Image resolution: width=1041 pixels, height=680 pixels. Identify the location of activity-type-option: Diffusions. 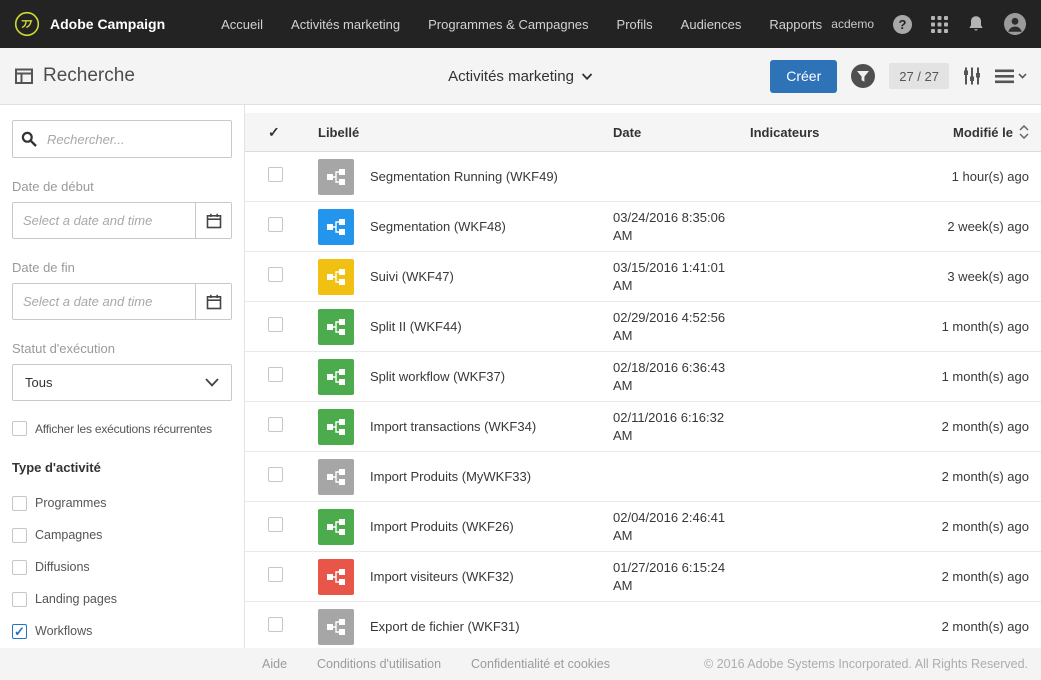
(122, 567).